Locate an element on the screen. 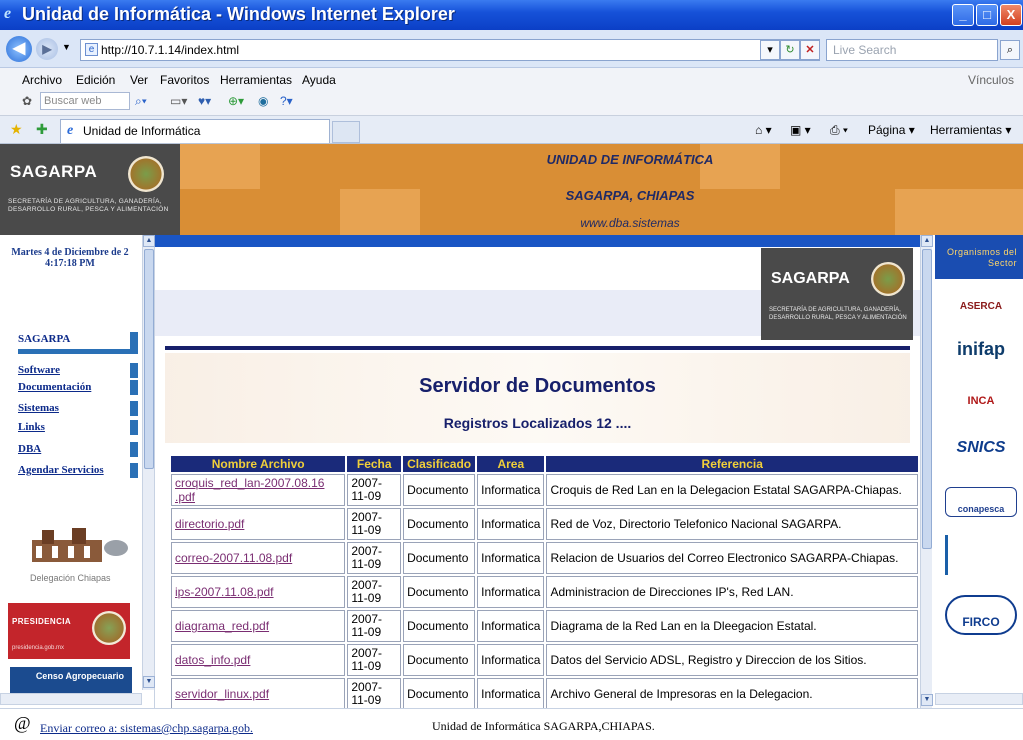 The height and width of the screenshot is (740, 1023). stop-icon: ✕ is located at coordinates (810, 50).